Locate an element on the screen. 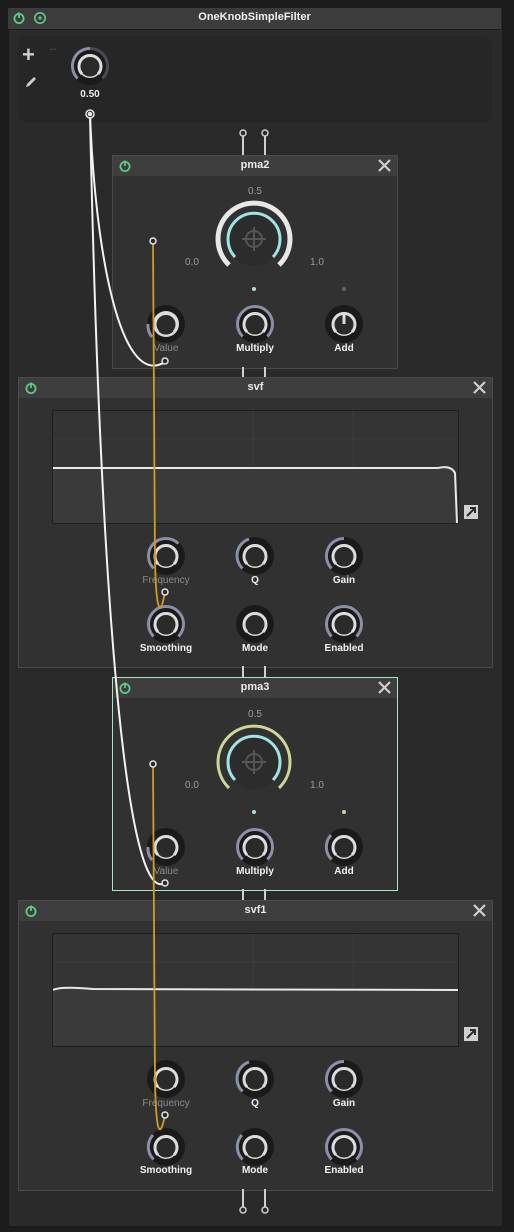 The image size is (514, 1232). svf-smoothing-knob is located at coordinates (166, 624).